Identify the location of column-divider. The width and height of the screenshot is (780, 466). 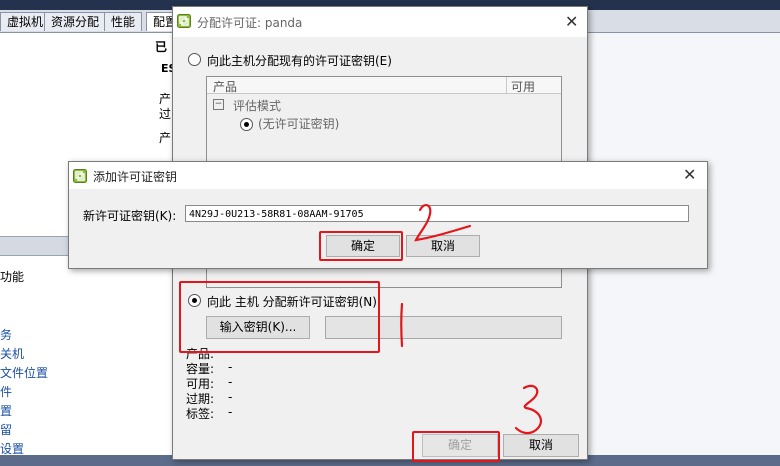
(506, 85).